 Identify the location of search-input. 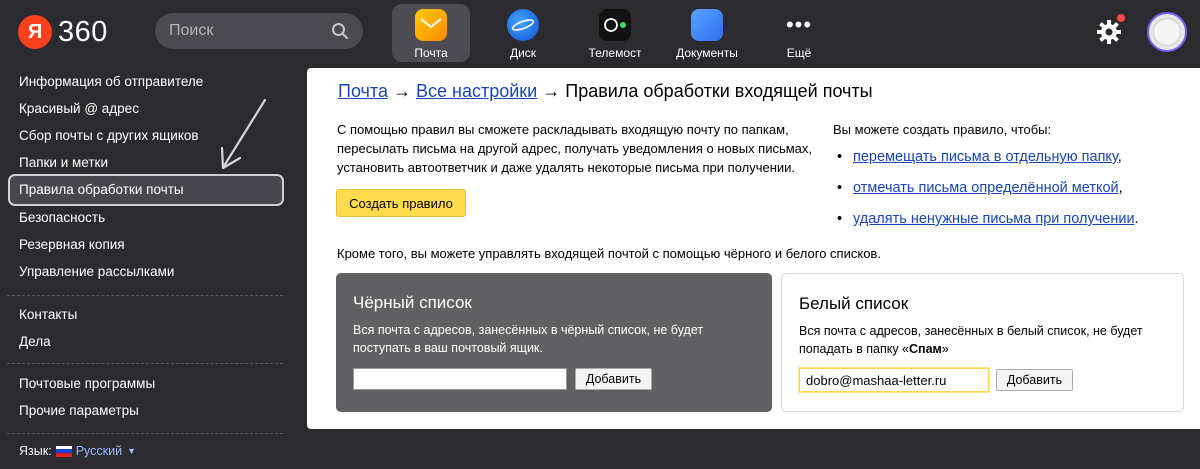
(244, 31).